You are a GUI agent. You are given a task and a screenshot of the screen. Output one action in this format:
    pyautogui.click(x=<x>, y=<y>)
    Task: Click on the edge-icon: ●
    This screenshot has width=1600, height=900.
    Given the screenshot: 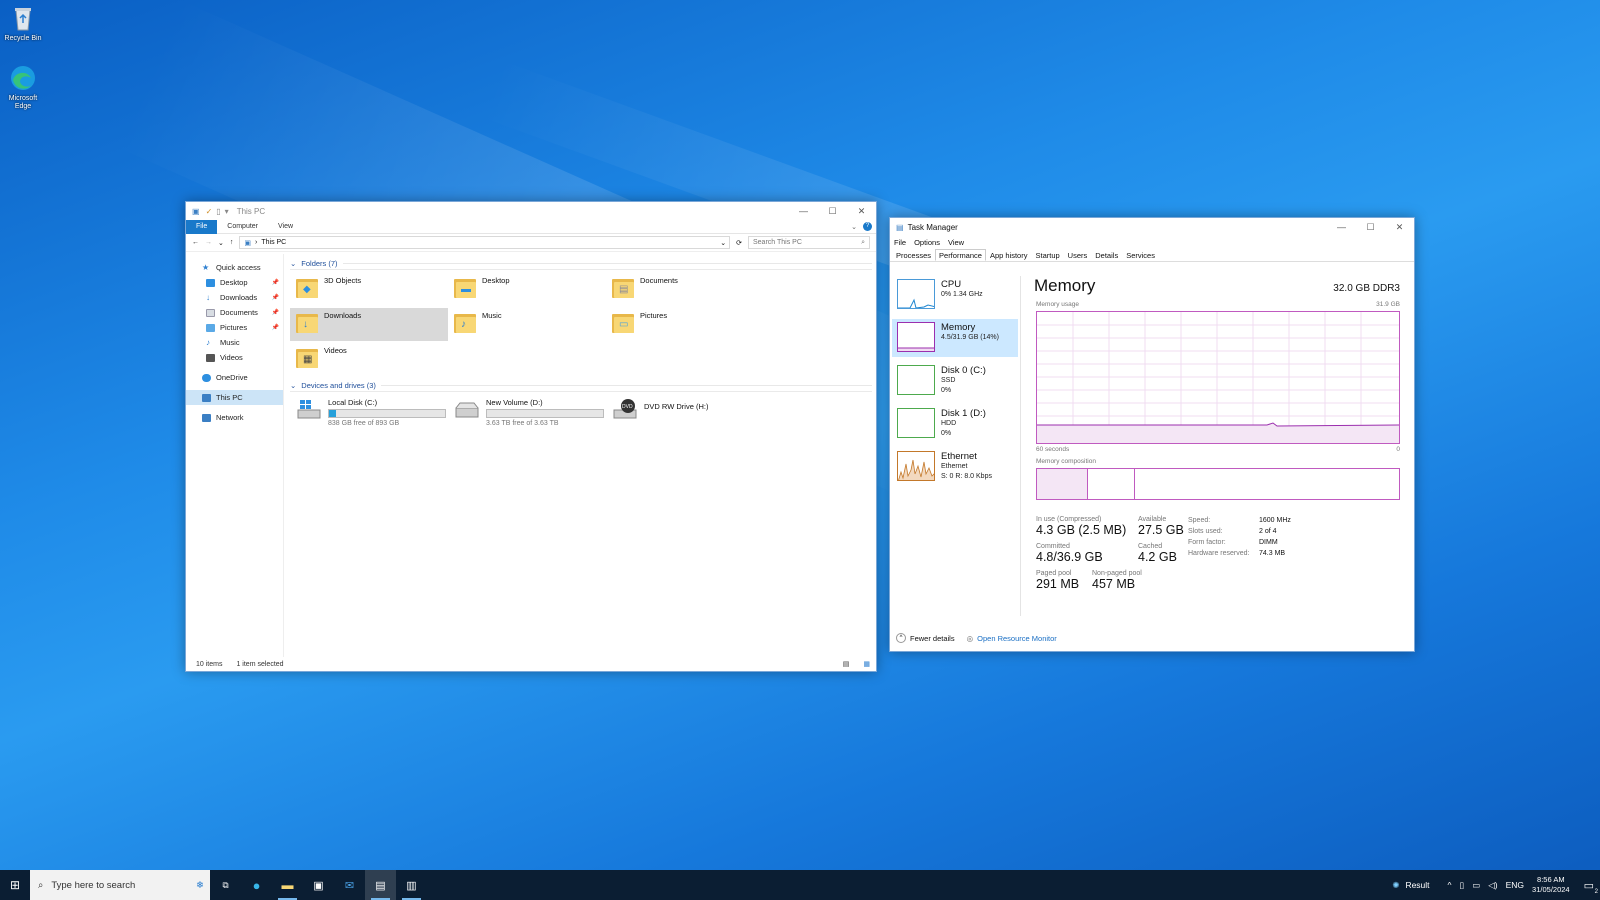 What is the action you would take?
    pyautogui.click(x=256, y=885)
    